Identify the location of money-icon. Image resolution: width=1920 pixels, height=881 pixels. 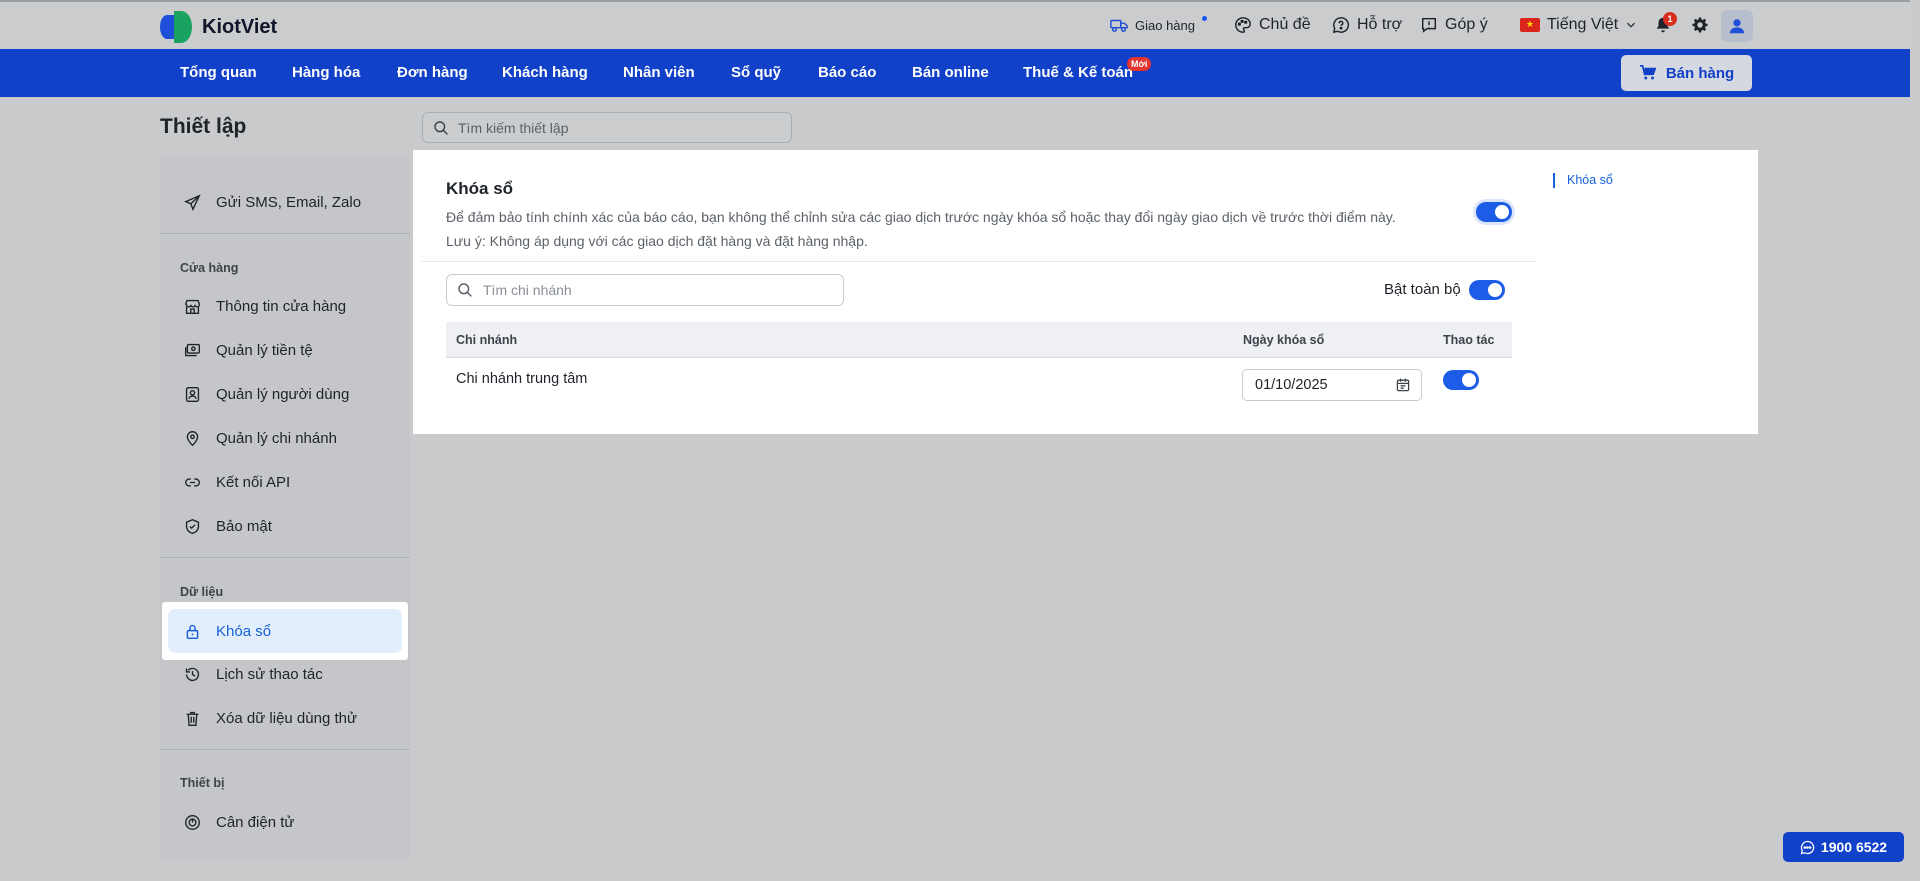
(192, 349).